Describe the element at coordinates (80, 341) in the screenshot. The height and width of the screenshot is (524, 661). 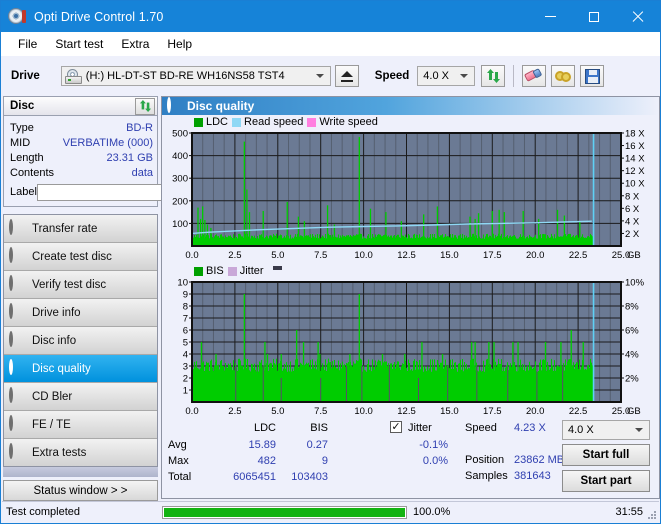
I see `sidebar-item-disc-info: Disc info` at that location.